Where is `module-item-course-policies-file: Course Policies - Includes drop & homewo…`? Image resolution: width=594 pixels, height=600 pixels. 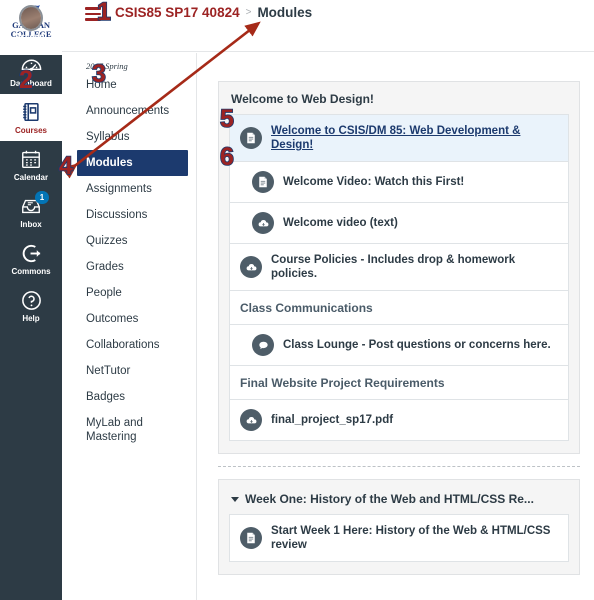
module-item-course-policies-file: Course Policies - Includes drop & homewo… is located at coordinates (399, 267).